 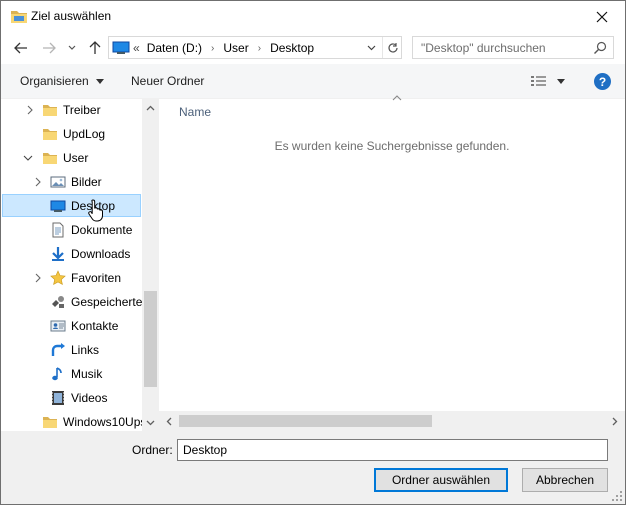 I want to click on column-header-name: Name, so click(x=195, y=112).